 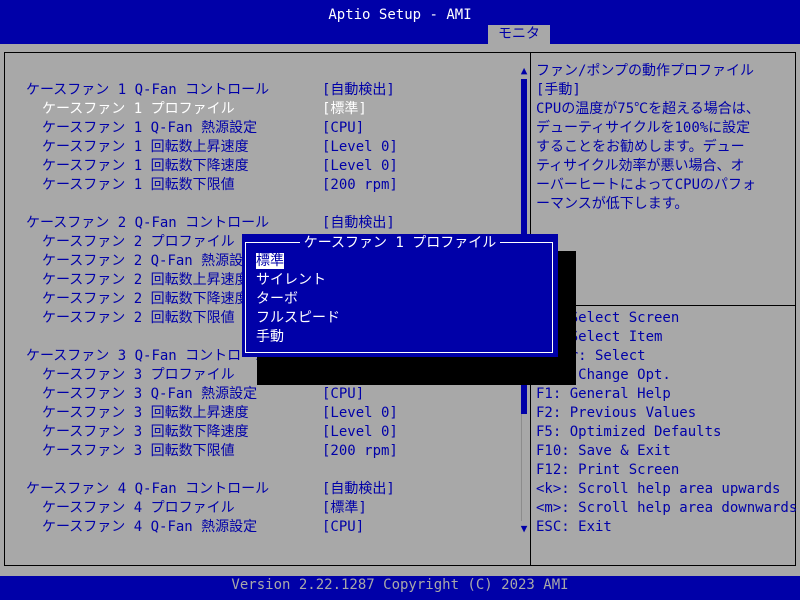 What do you see at coordinates (260, 451) in the screenshot?
I see `setting-row: ケースファン 3 回転数下限値 [200 rpm]` at bounding box center [260, 451].